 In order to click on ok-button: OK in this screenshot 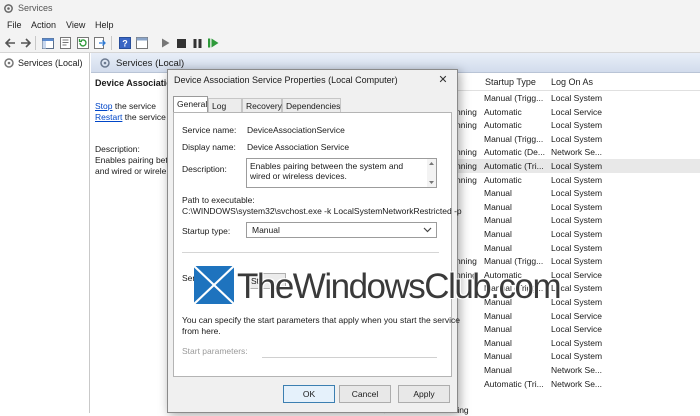, I will do `click(309, 394)`.